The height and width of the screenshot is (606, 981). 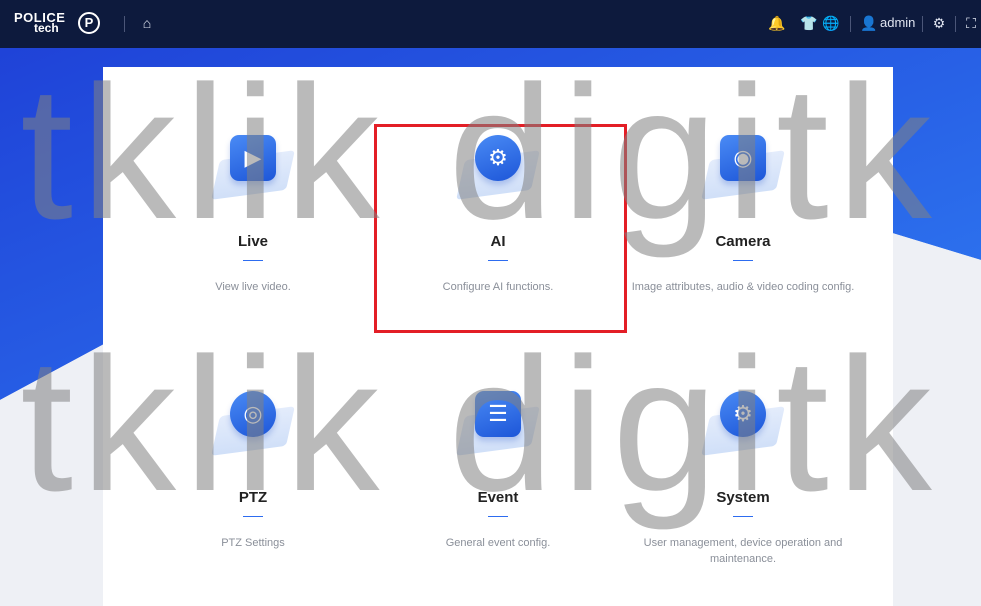 What do you see at coordinates (253, 467) in the screenshot?
I see `menu-tile-ptz: ◎ PTZ PTZ Settings` at bounding box center [253, 467].